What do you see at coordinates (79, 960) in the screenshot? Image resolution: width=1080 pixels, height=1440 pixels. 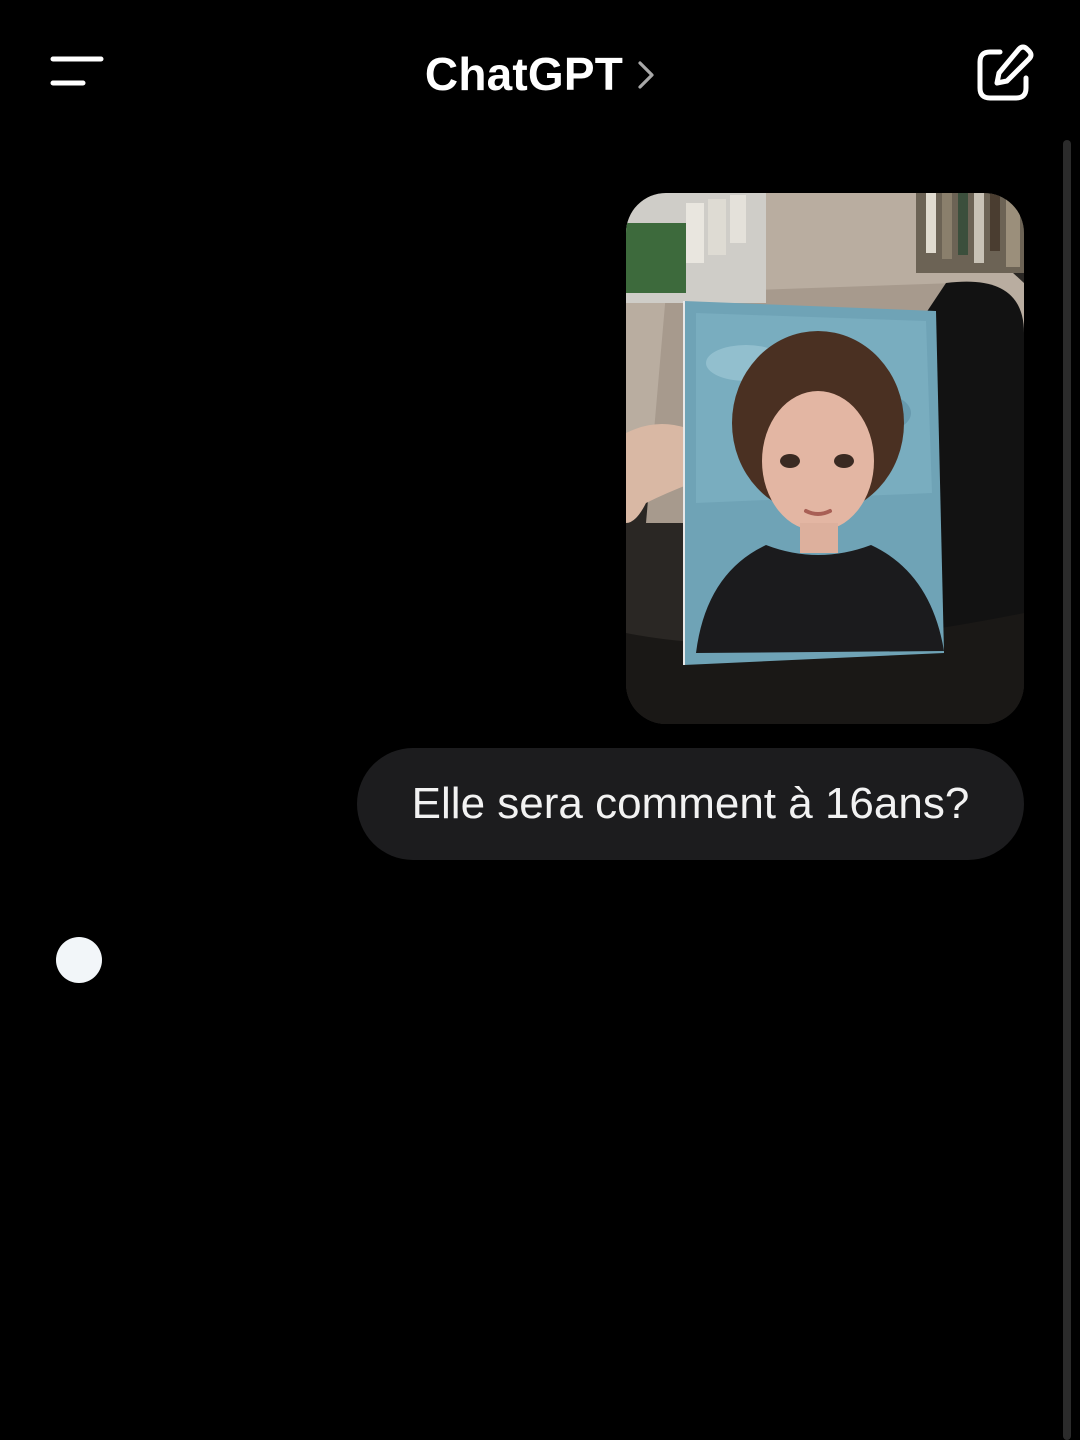 I see `typing-indicator-icon` at bounding box center [79, 960].